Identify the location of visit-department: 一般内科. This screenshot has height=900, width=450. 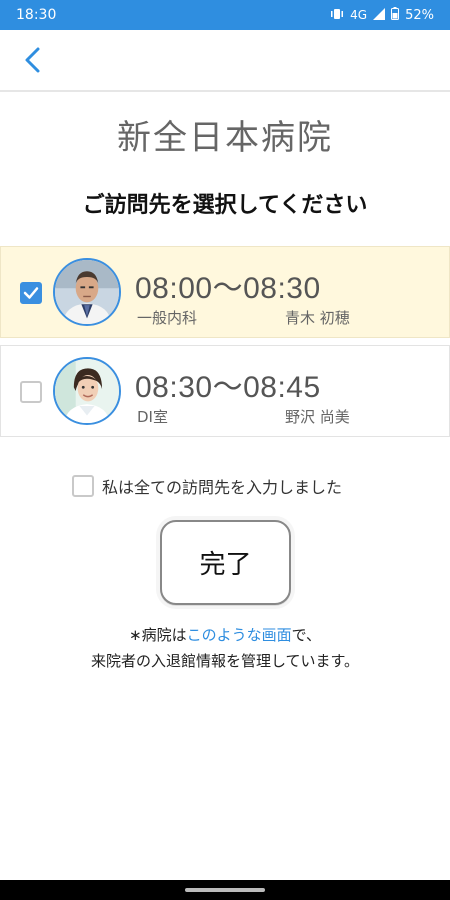
(167, 318).